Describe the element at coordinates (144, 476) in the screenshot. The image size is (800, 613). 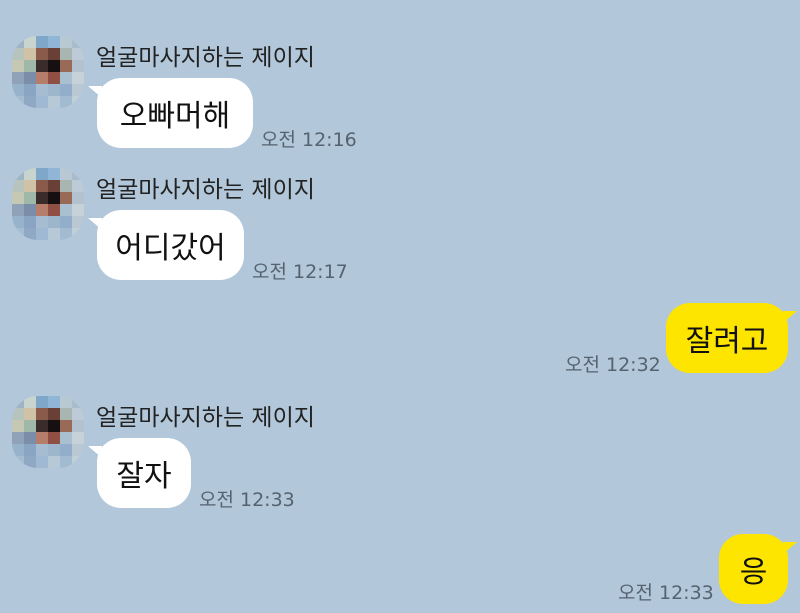
I see `message-text: 잘자` at that location.